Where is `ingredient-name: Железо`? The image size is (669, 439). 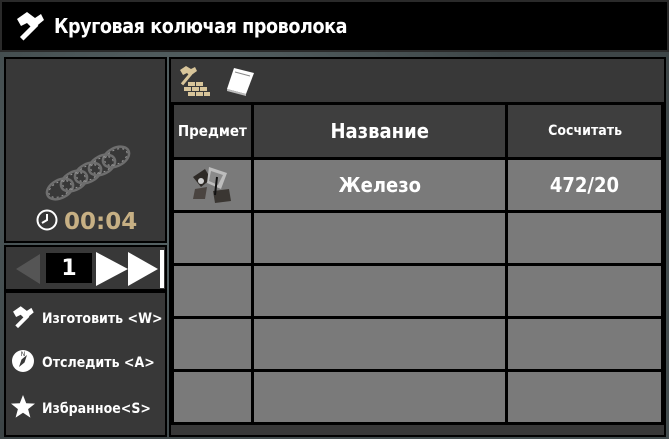 ingredient-name: Железо is located at coordinates (379, 185).